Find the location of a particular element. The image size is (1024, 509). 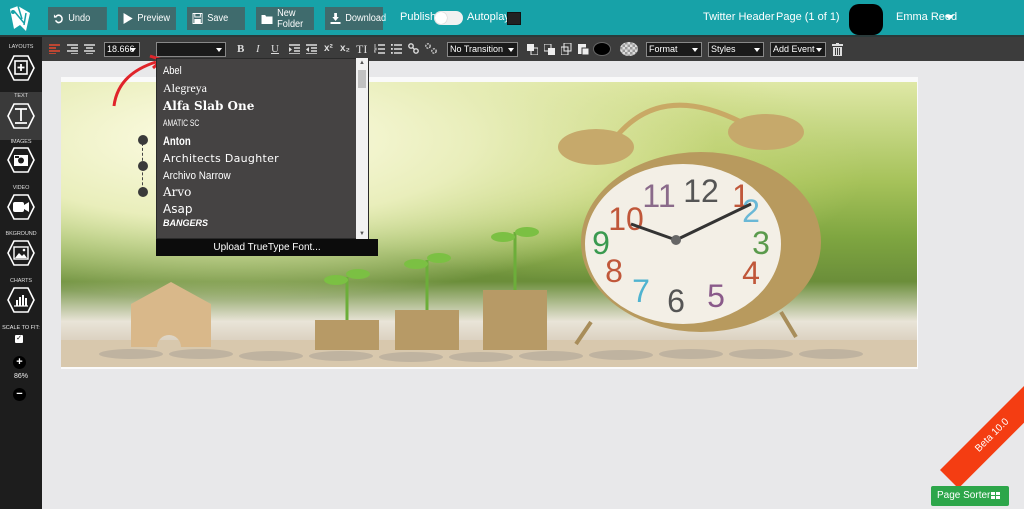

sidebar-item-video: VIDEO is located at coordinates (21, 209).